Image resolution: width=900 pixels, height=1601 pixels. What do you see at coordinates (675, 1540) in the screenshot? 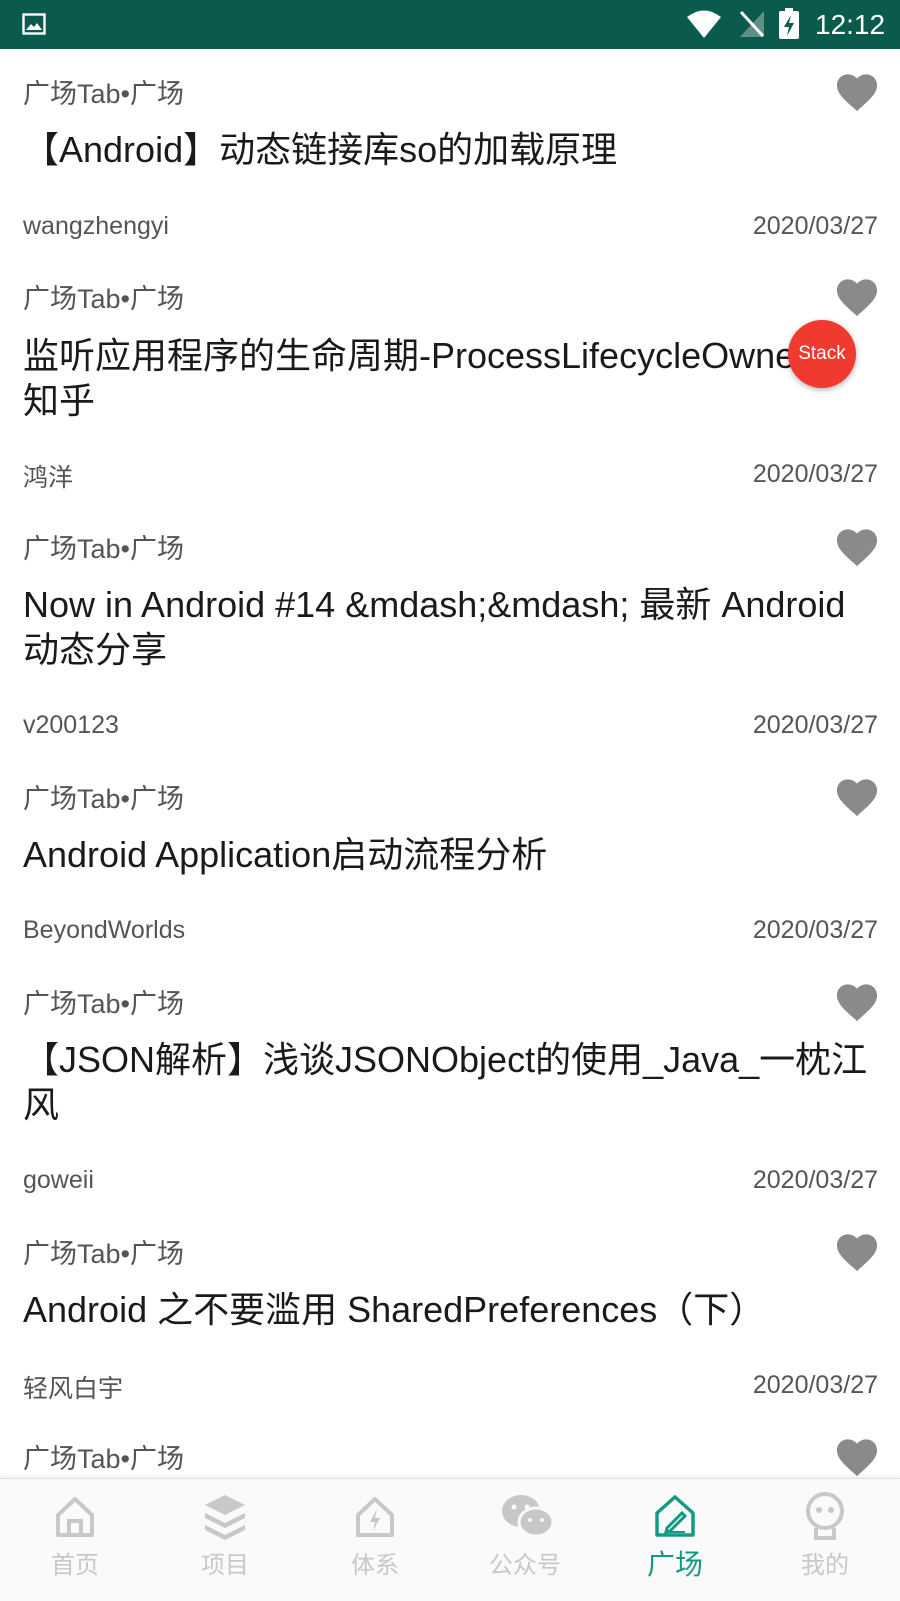
I see `nav-item-square: 广场` at bounding box center [675, 1540].